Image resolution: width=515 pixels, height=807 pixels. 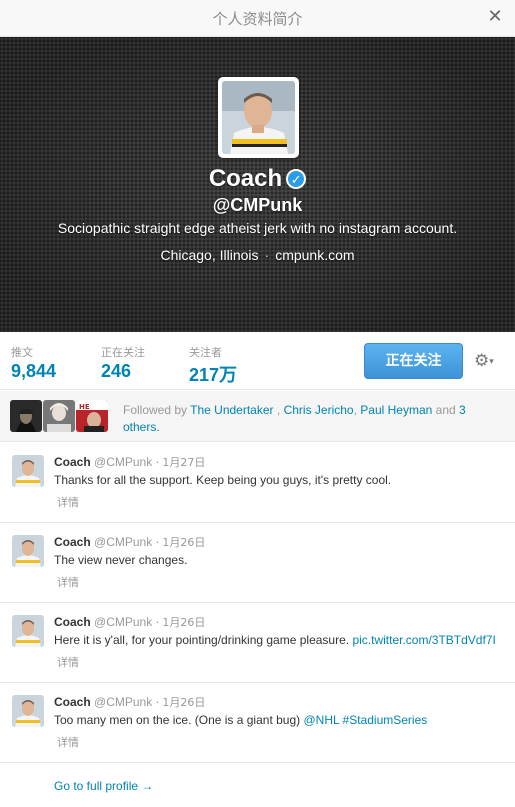 What do you see at coordinates (319, 410) in the screenshot?
I see `followed-by-user-link: Chris Jericho` at bounding box center [319, 410].